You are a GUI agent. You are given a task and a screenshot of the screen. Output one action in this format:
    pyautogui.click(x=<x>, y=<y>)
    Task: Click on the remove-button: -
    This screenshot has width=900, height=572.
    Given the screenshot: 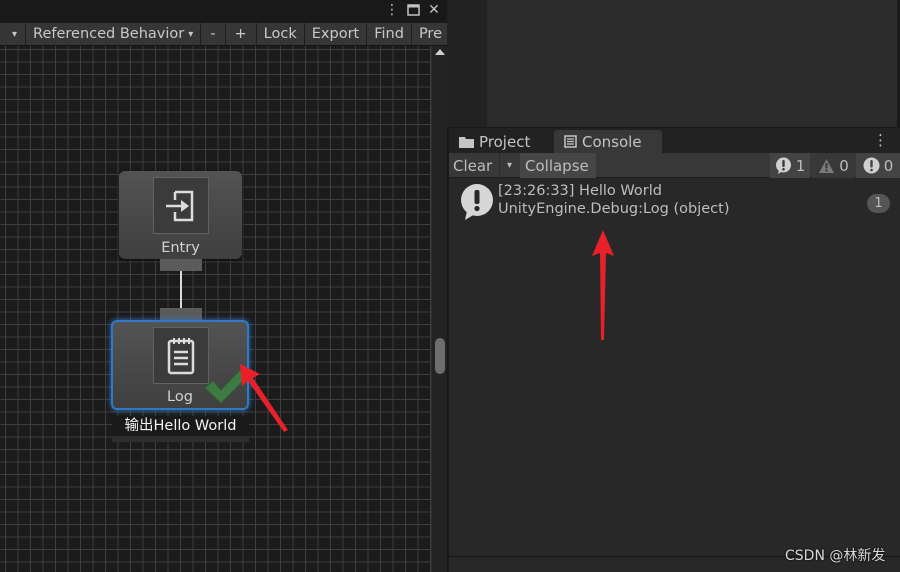 What is the action you would take?
    pyautogui.click(x=213, y=34)
    